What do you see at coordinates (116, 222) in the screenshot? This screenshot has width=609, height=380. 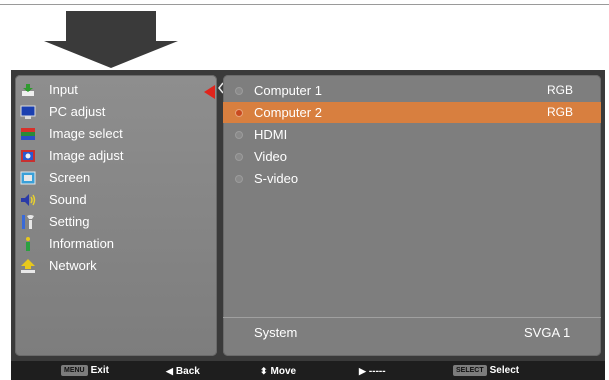 I see `menu-item-setting: Setting` at bounding box center [116, 222].